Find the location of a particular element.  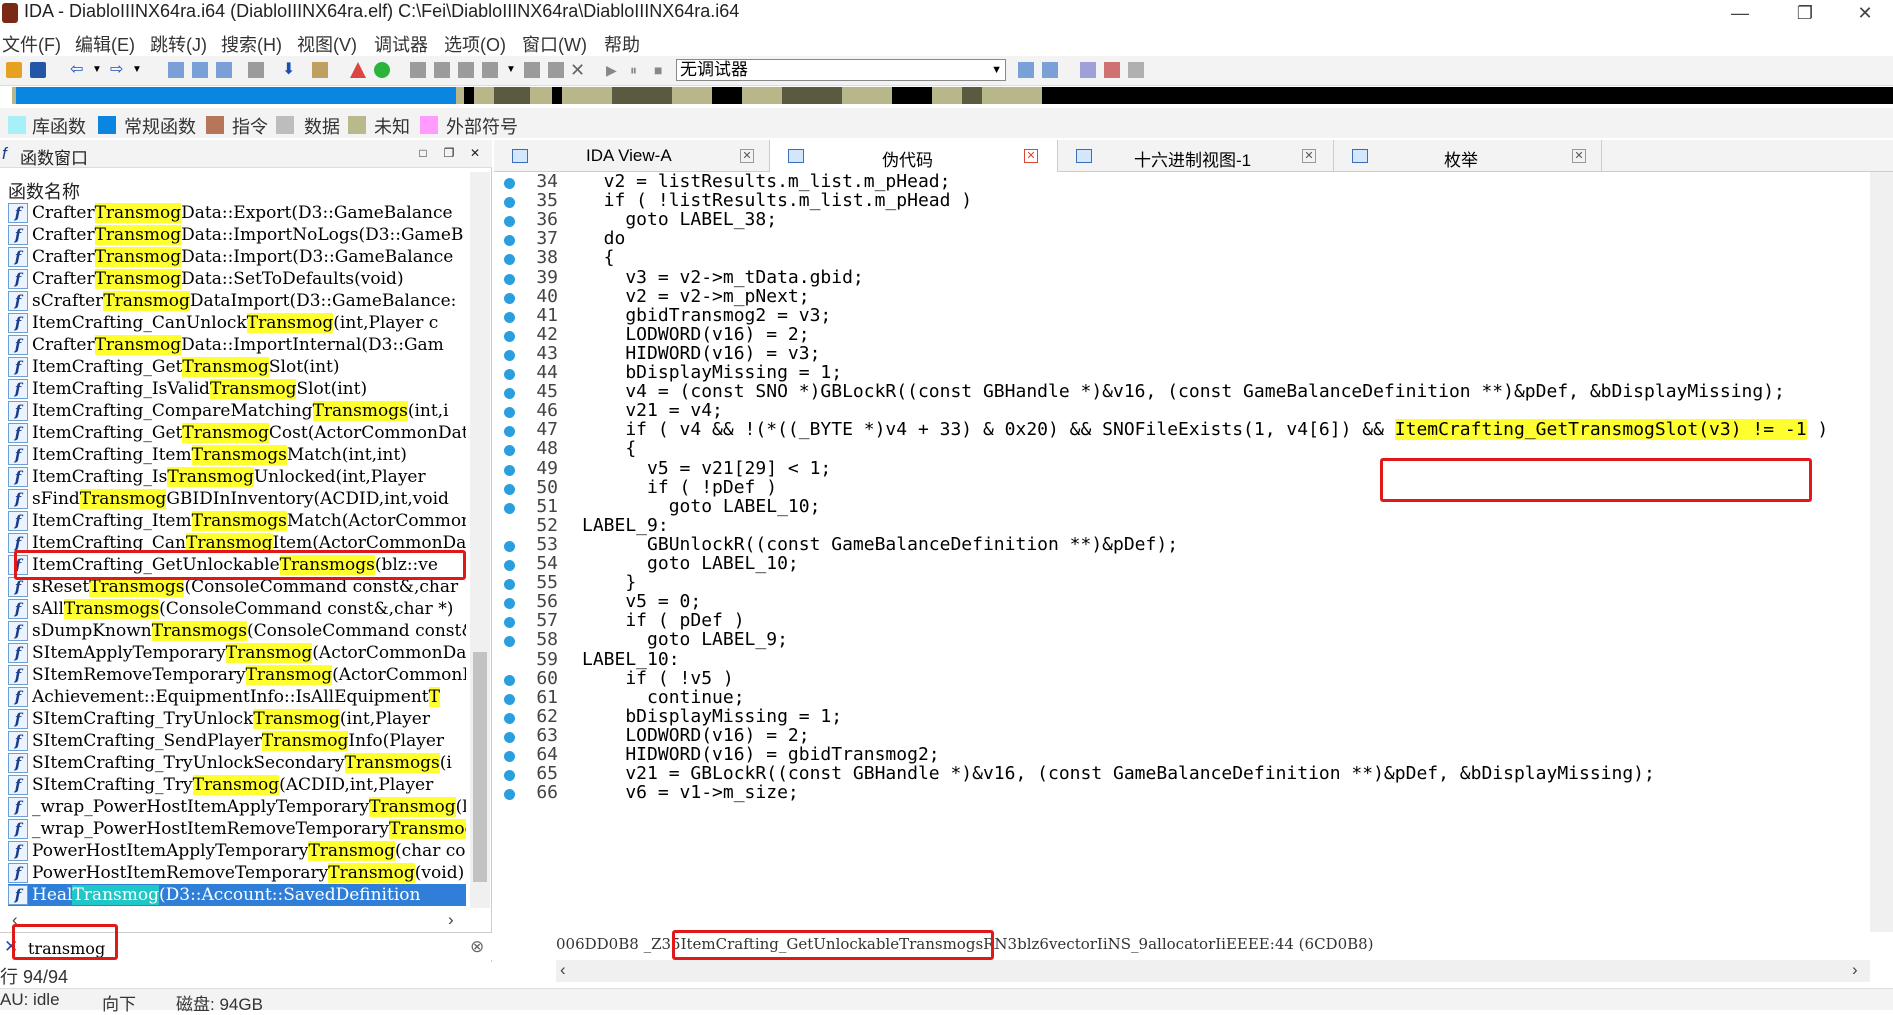

structures-icon is located at coordinates (1088, 70).